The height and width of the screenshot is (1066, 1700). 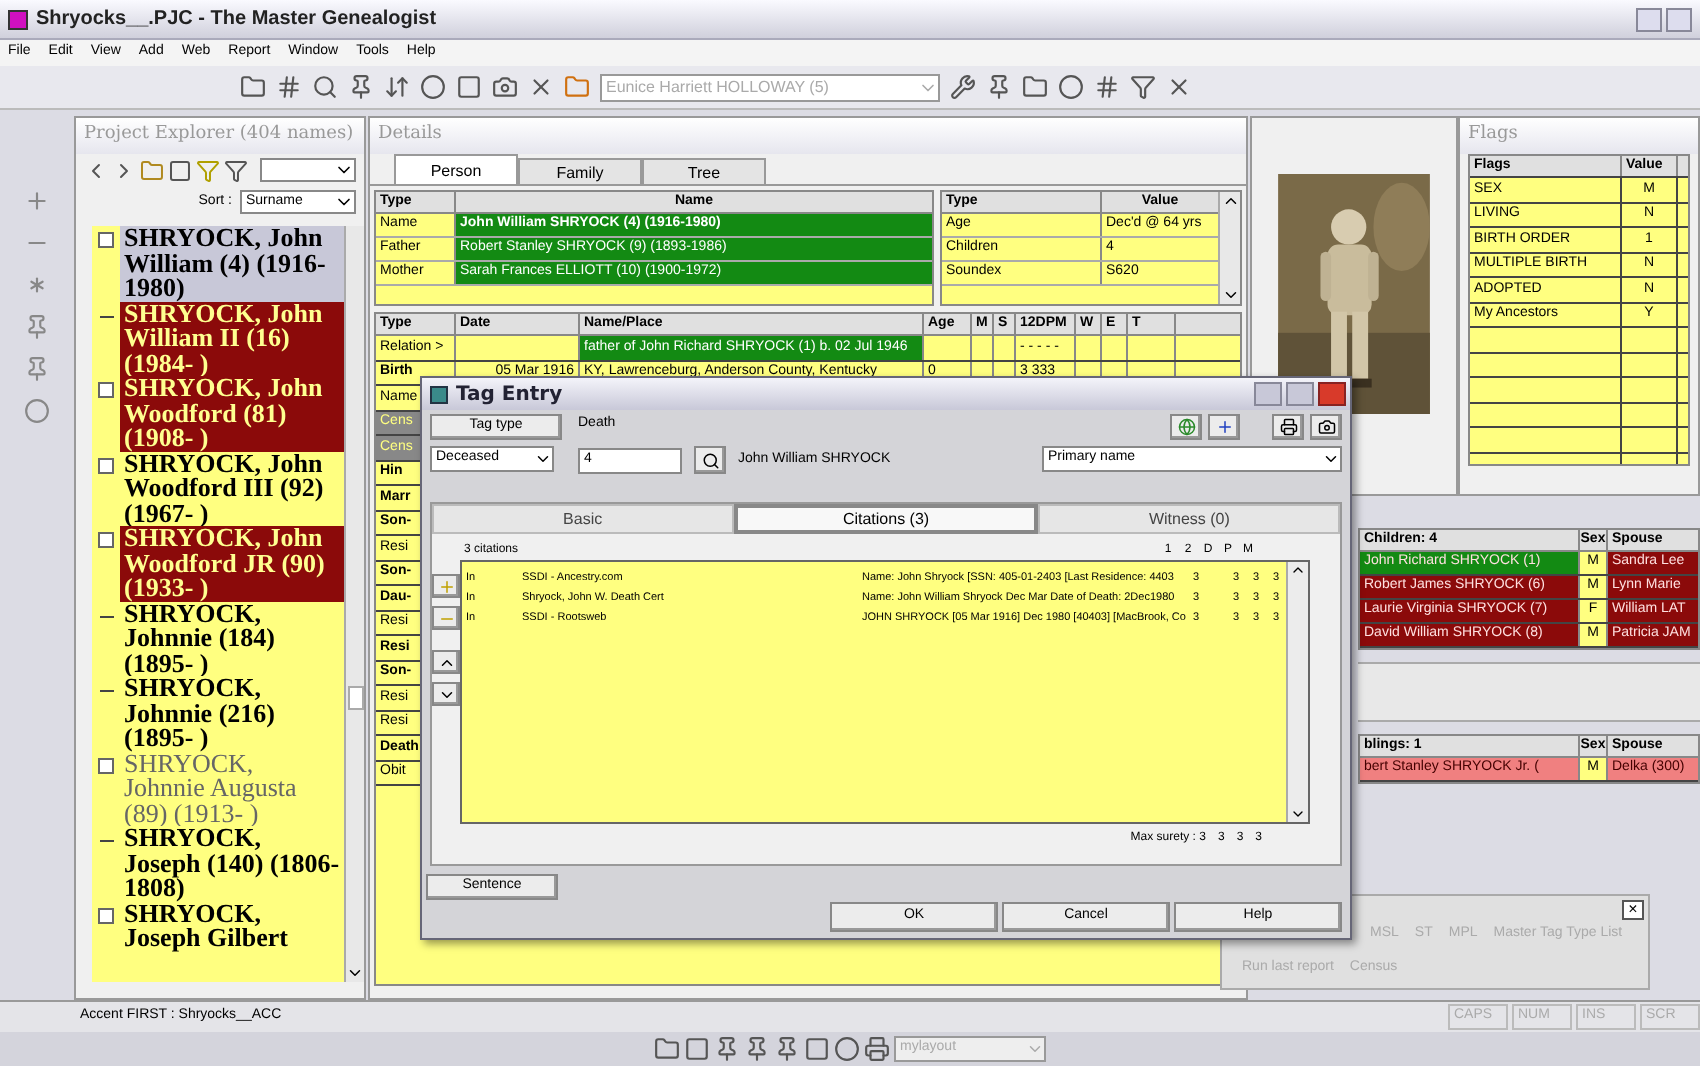 I want to click on explorer-item: SHRYOCK, John William II (16) (1984- ), so click(x=232, y=338).